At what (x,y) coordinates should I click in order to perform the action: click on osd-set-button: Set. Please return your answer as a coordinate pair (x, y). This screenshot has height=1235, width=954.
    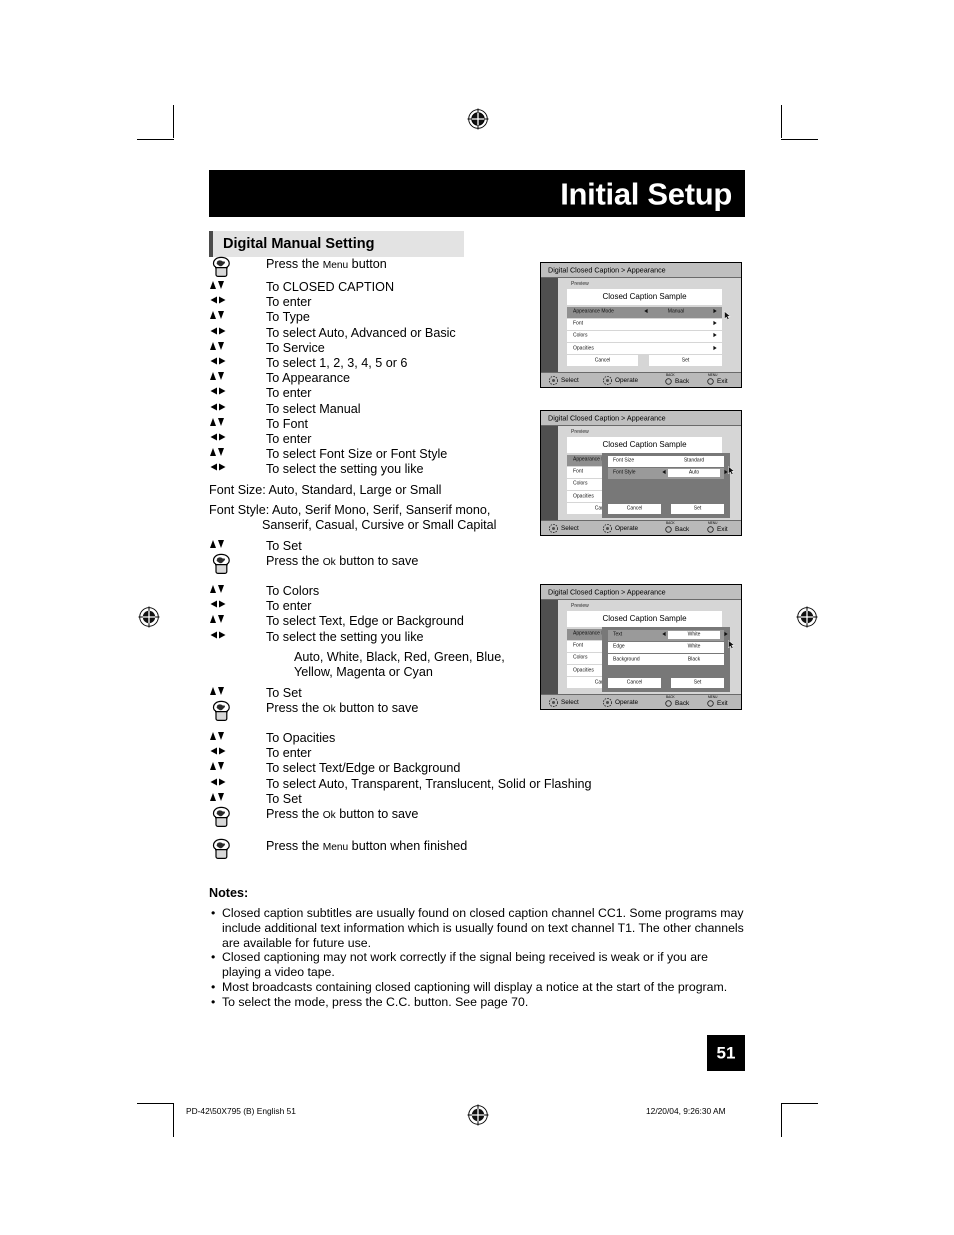
    Looking at the image, I should click on (685, 360).